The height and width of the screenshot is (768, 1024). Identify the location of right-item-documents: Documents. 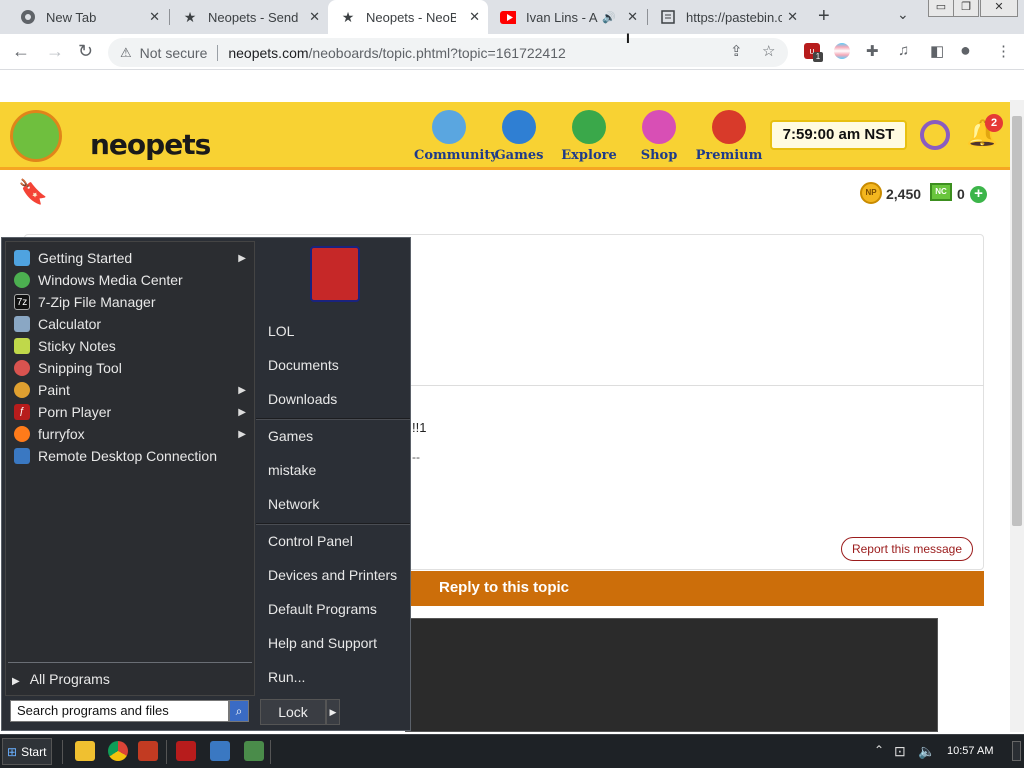
(303, 365).